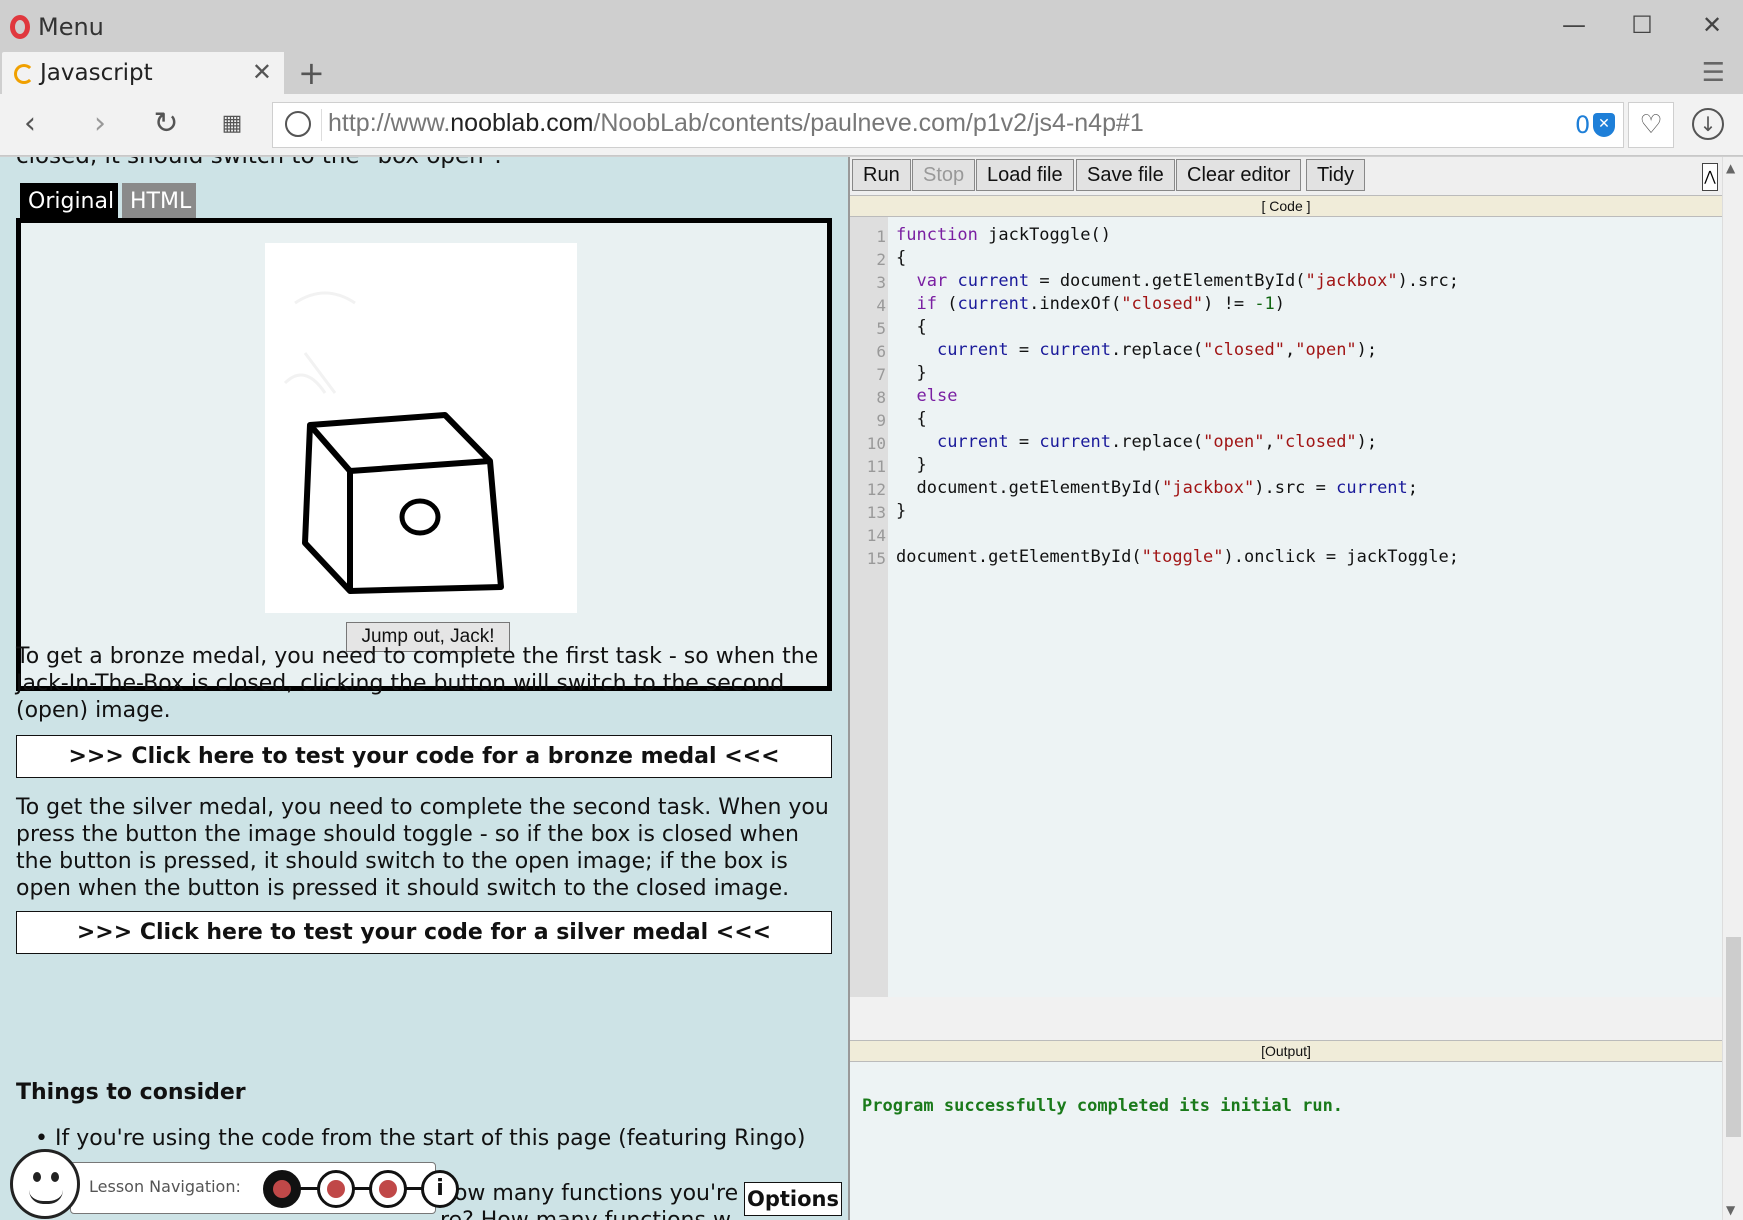  Describe the element at coordinates (20, 27) in the screenshot. I see `opera-logo-icon` at that location.